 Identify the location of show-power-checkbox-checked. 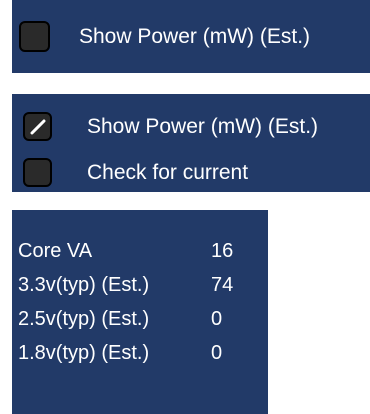
(37, 126).